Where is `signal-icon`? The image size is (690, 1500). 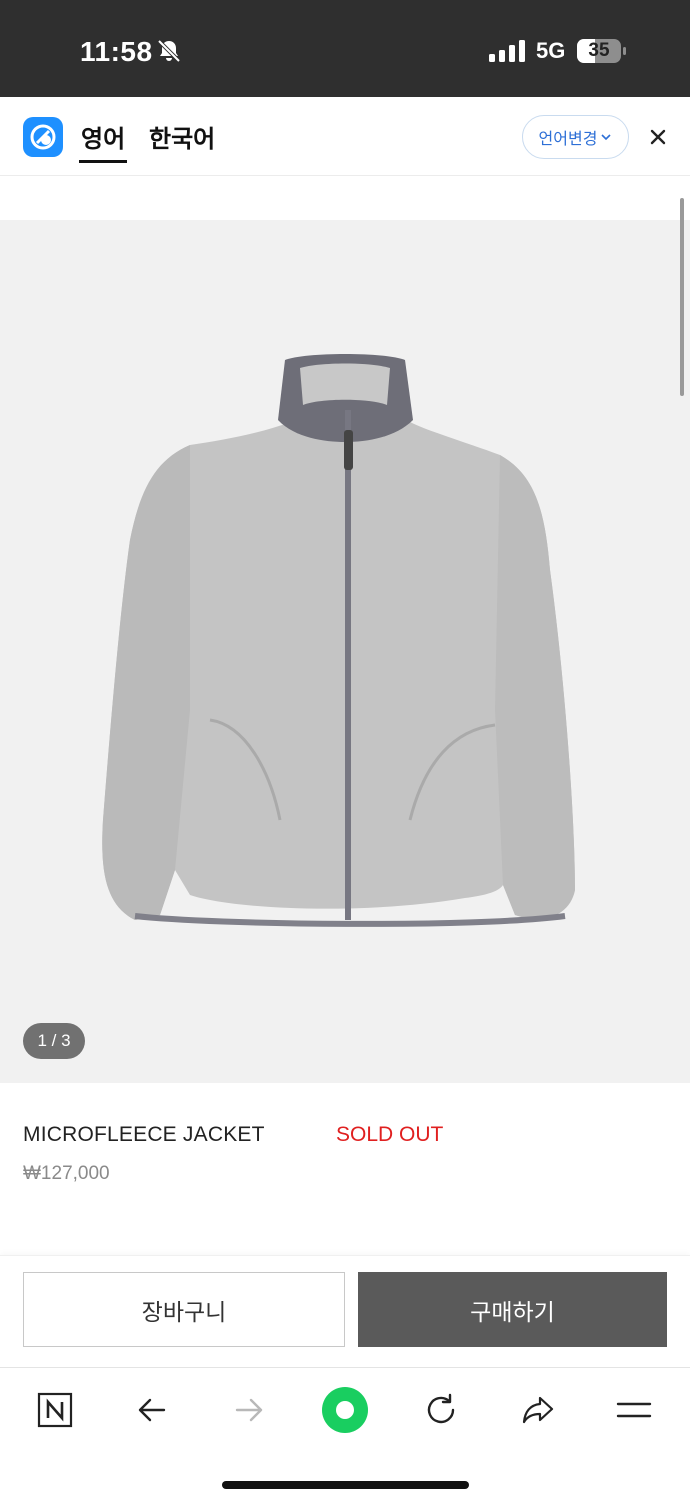 signal-icon is located at coordinates (507, 51).